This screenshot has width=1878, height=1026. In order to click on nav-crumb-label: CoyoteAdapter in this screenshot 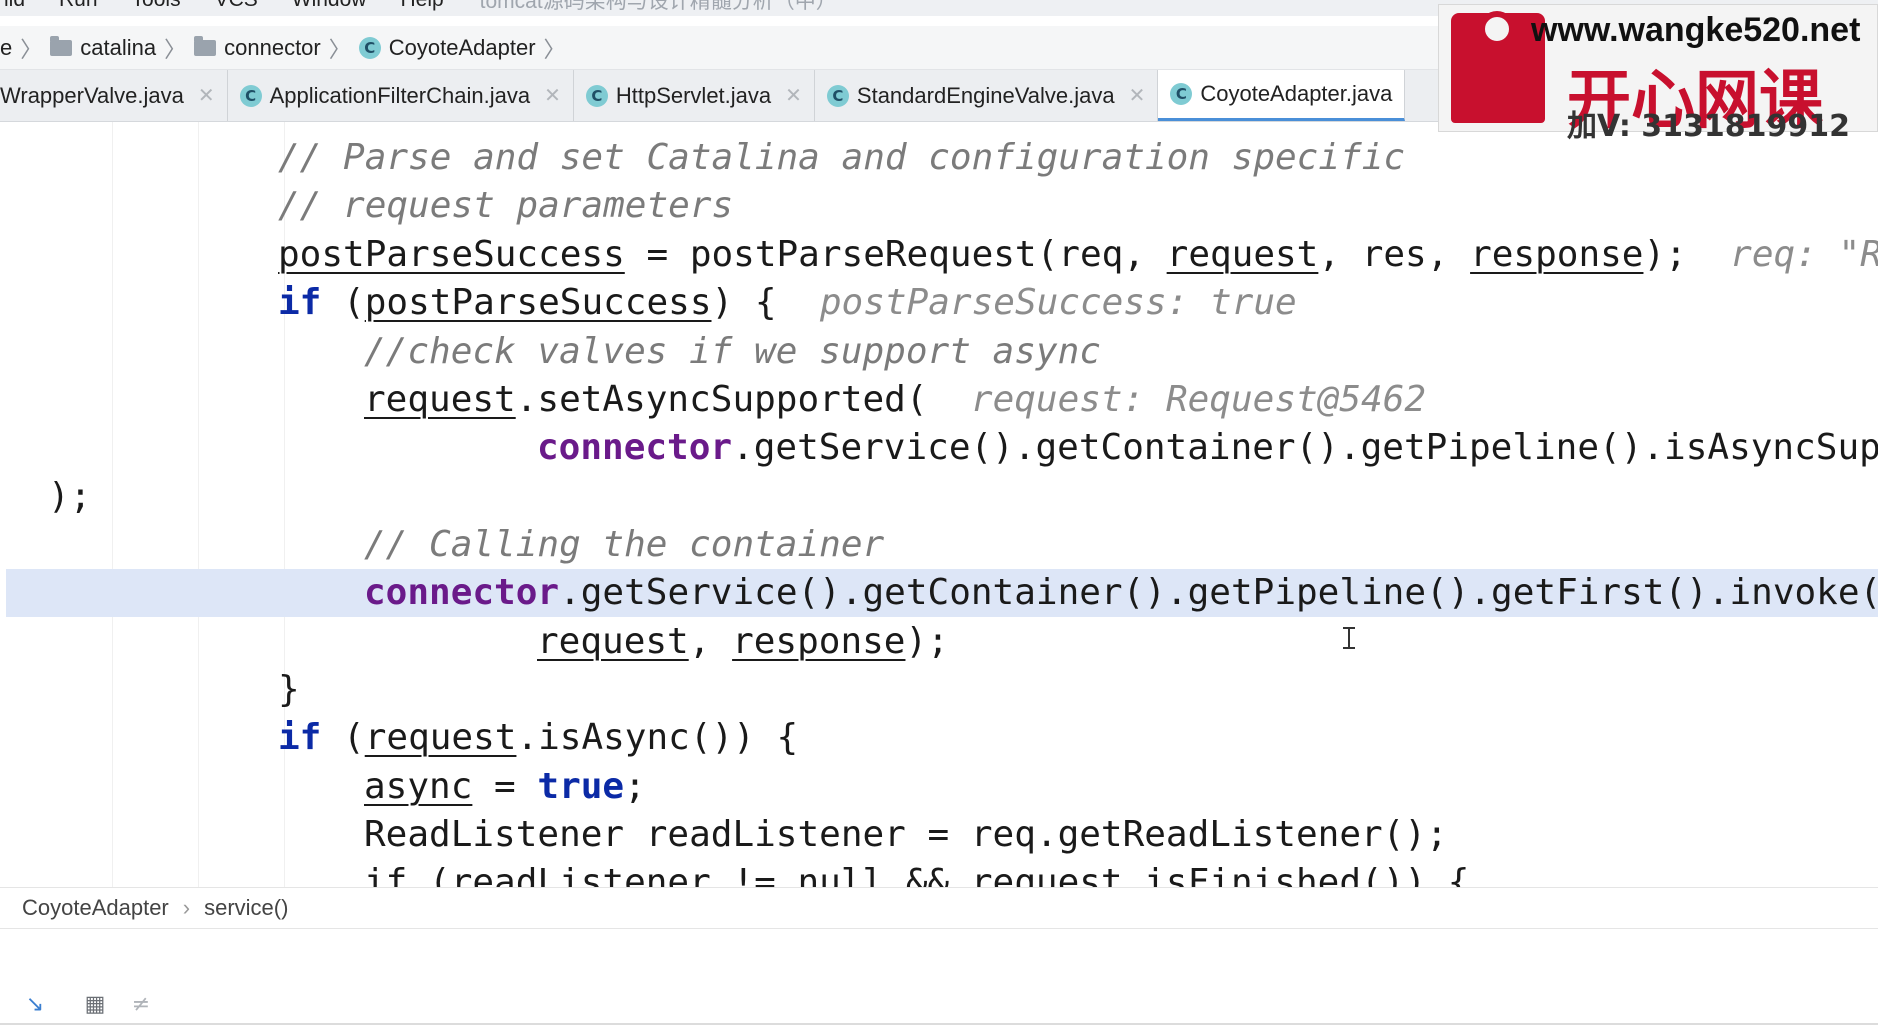, I will do `click(462, 47)`.